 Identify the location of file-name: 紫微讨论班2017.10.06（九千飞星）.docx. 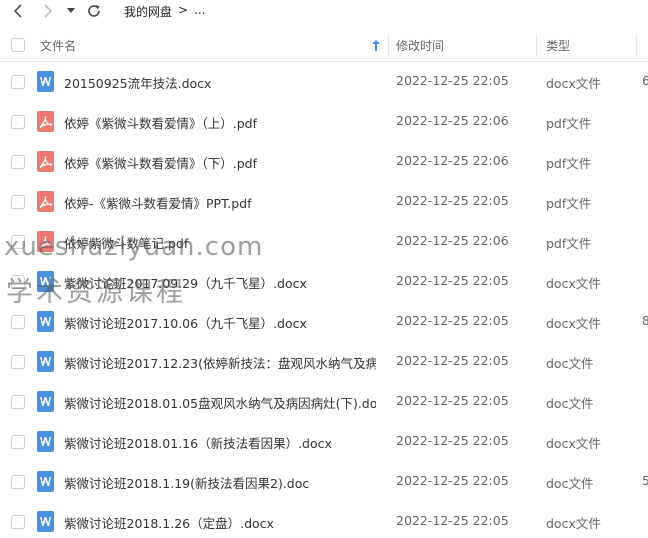
(220, 322).